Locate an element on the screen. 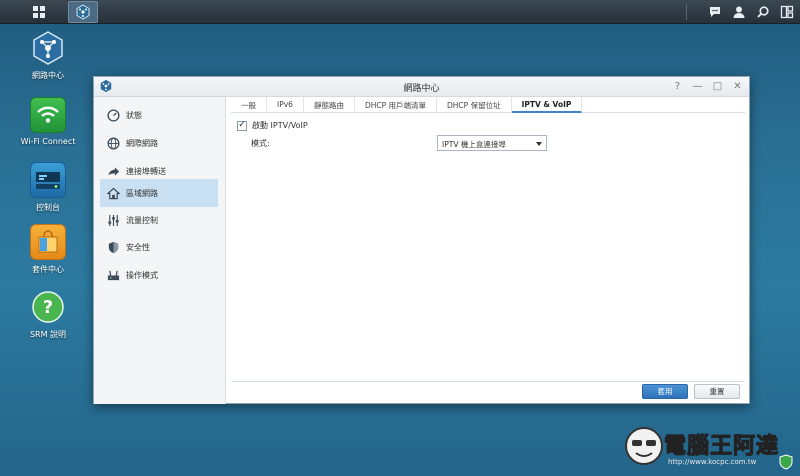  sidebar-item-label: 操作模式 is located at coordinates (142, 275).